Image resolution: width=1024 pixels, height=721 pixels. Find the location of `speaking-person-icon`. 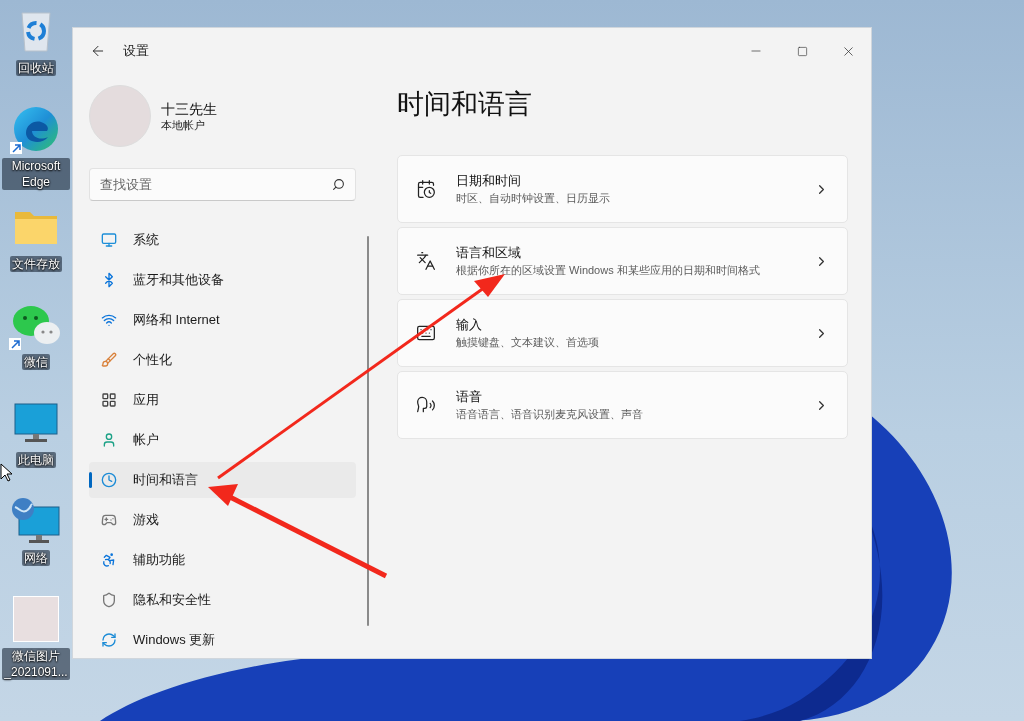

speaking-person-icon is located at coordinates (426, 405).